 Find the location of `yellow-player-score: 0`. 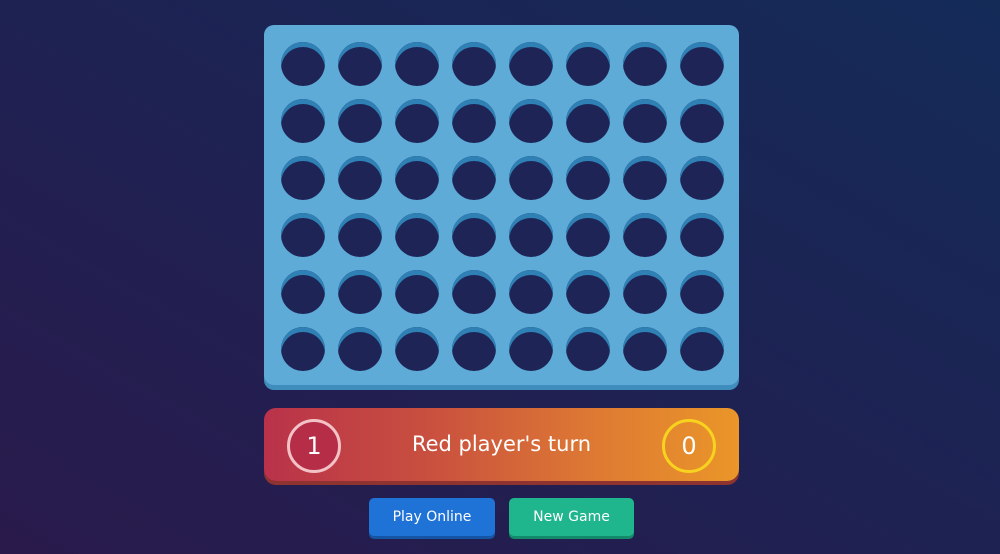

yellow-player-score: 0 is located at coordinates (689, 446).